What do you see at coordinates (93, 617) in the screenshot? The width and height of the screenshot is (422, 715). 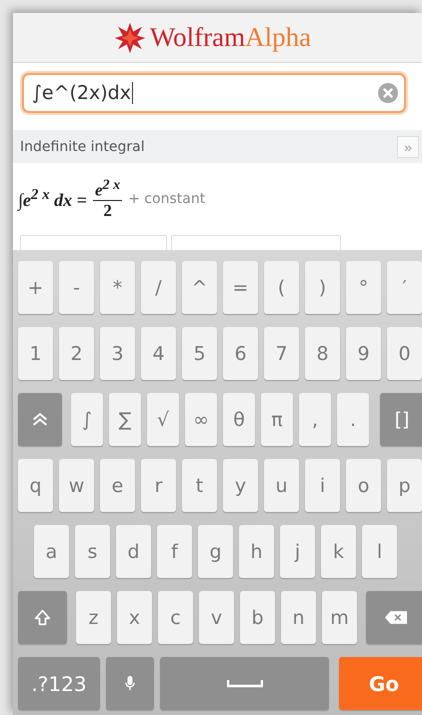 I see `key: z` at bounding box center [93, 617].